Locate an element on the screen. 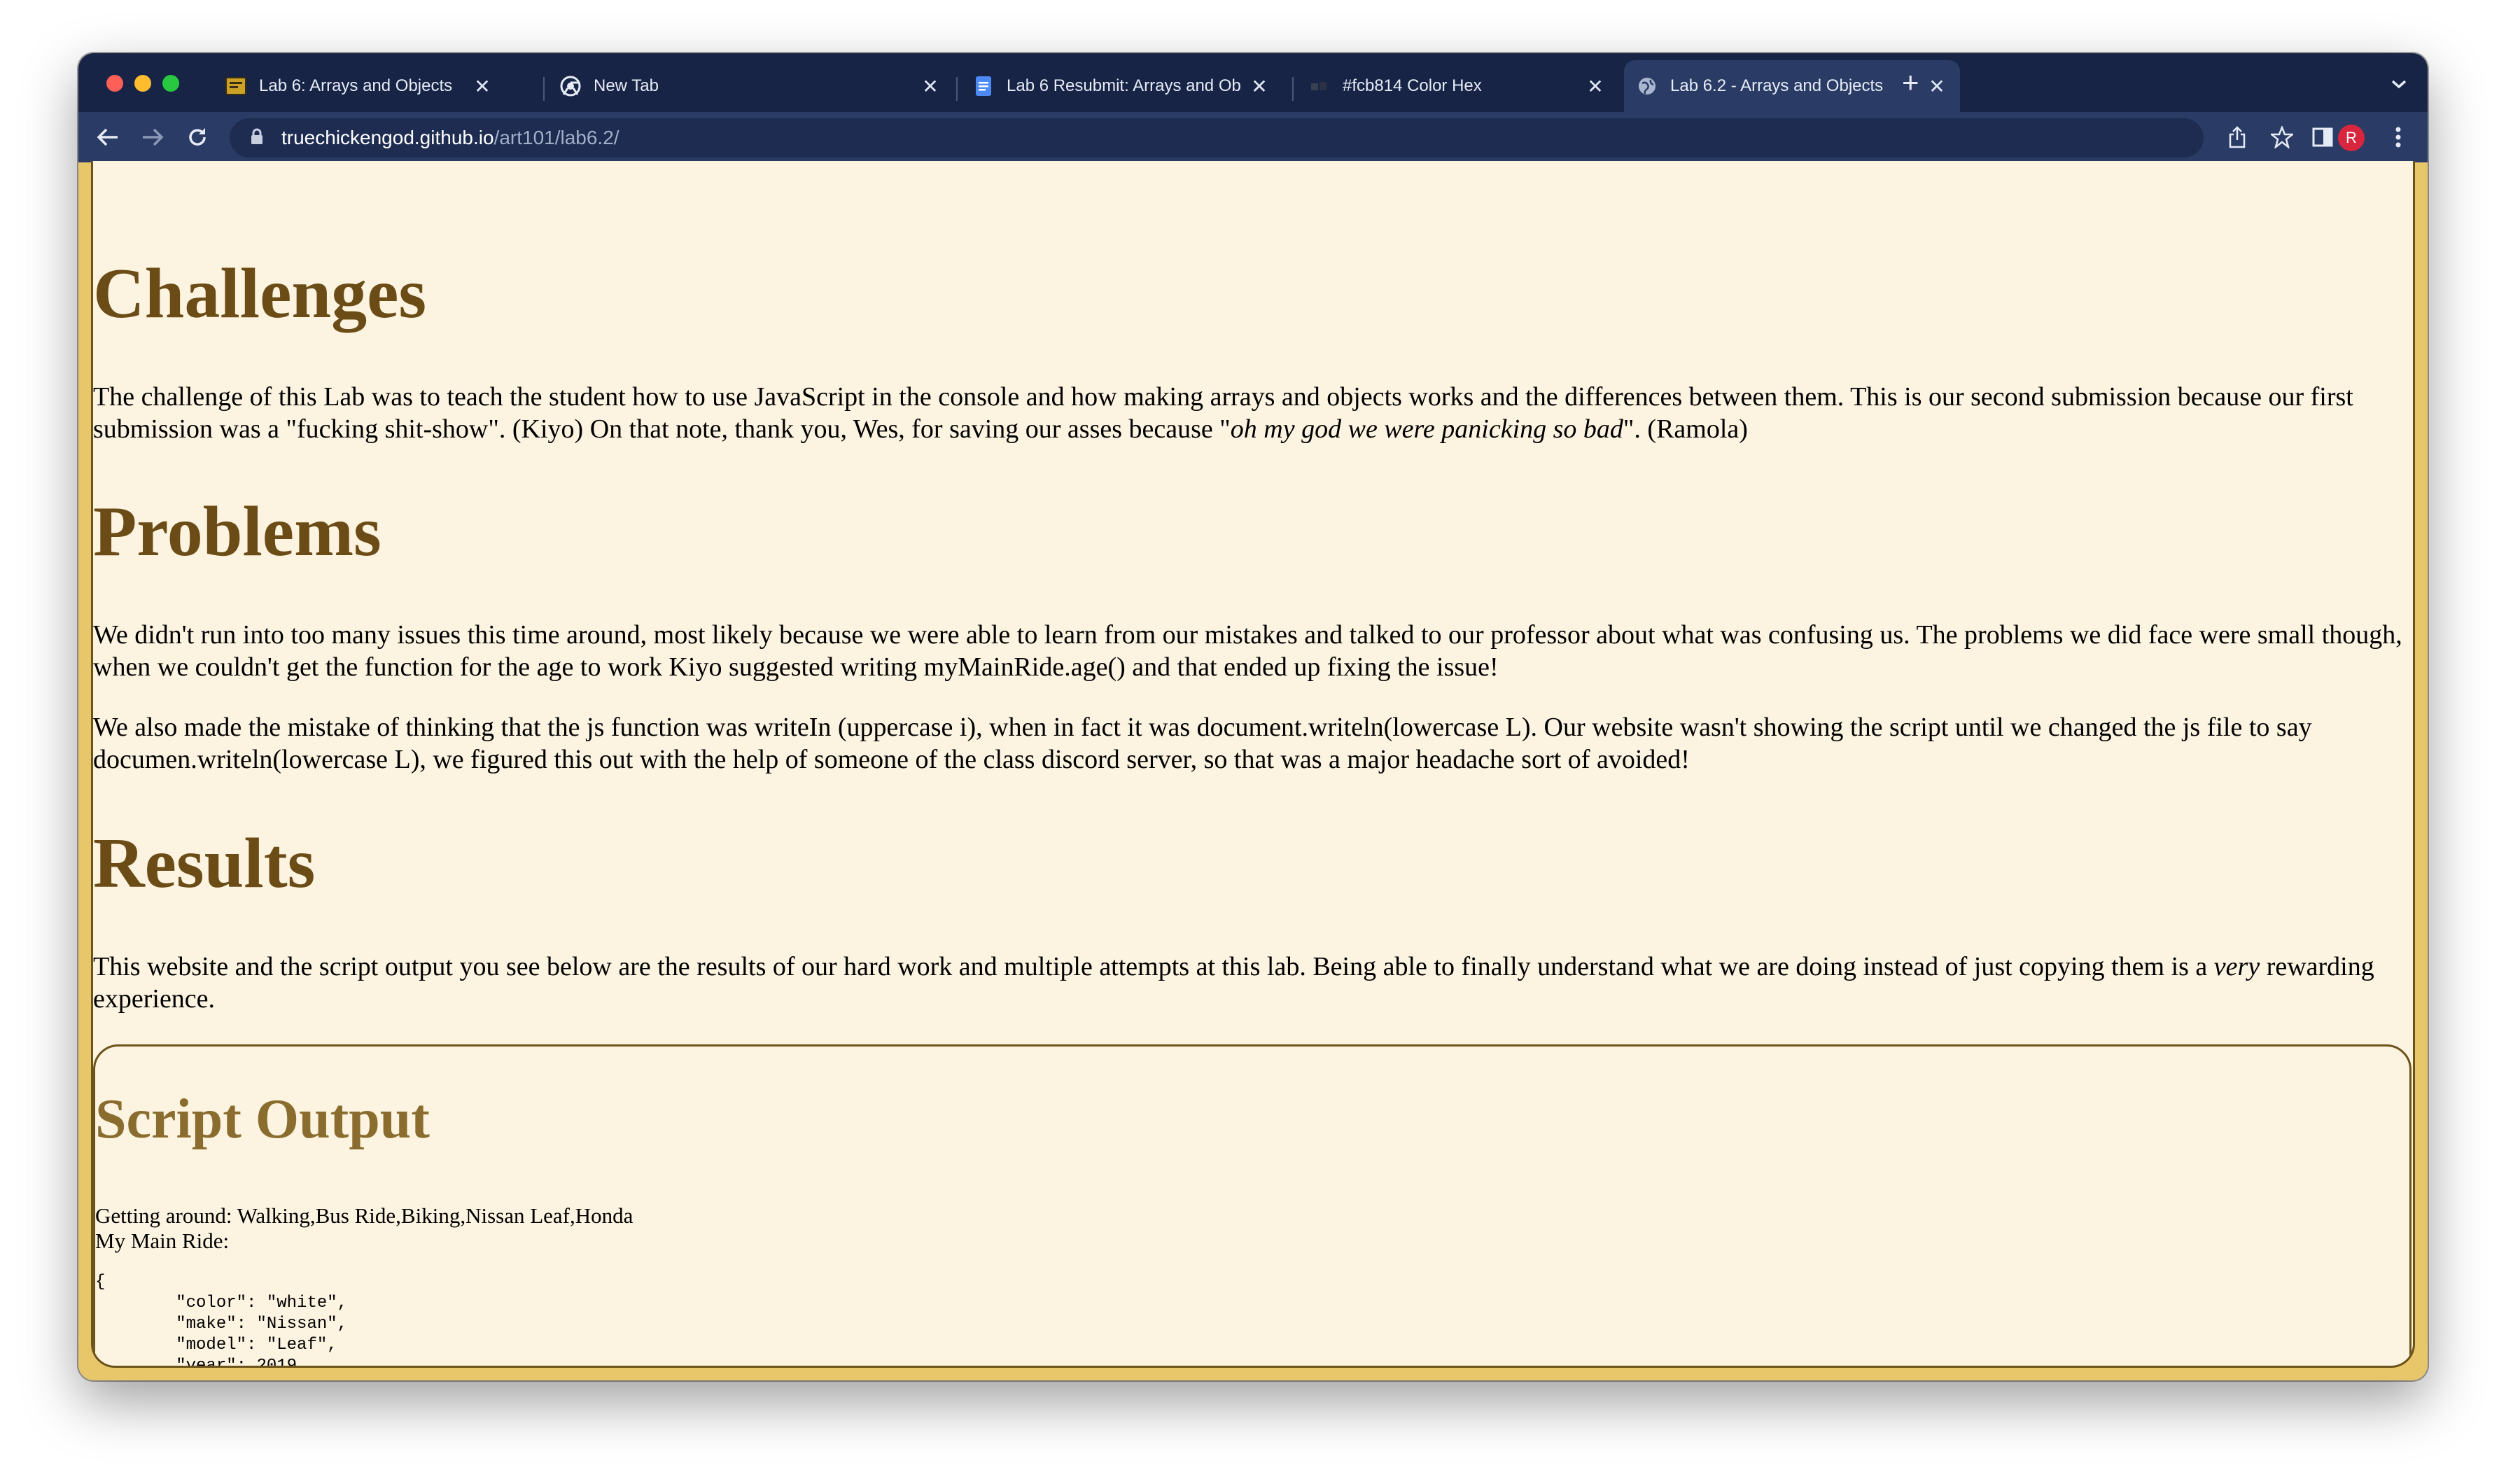 Image resolution: width=2506 pixels, height=1484 pixels. more-menu-icon is located at coordinates (2398, 137).